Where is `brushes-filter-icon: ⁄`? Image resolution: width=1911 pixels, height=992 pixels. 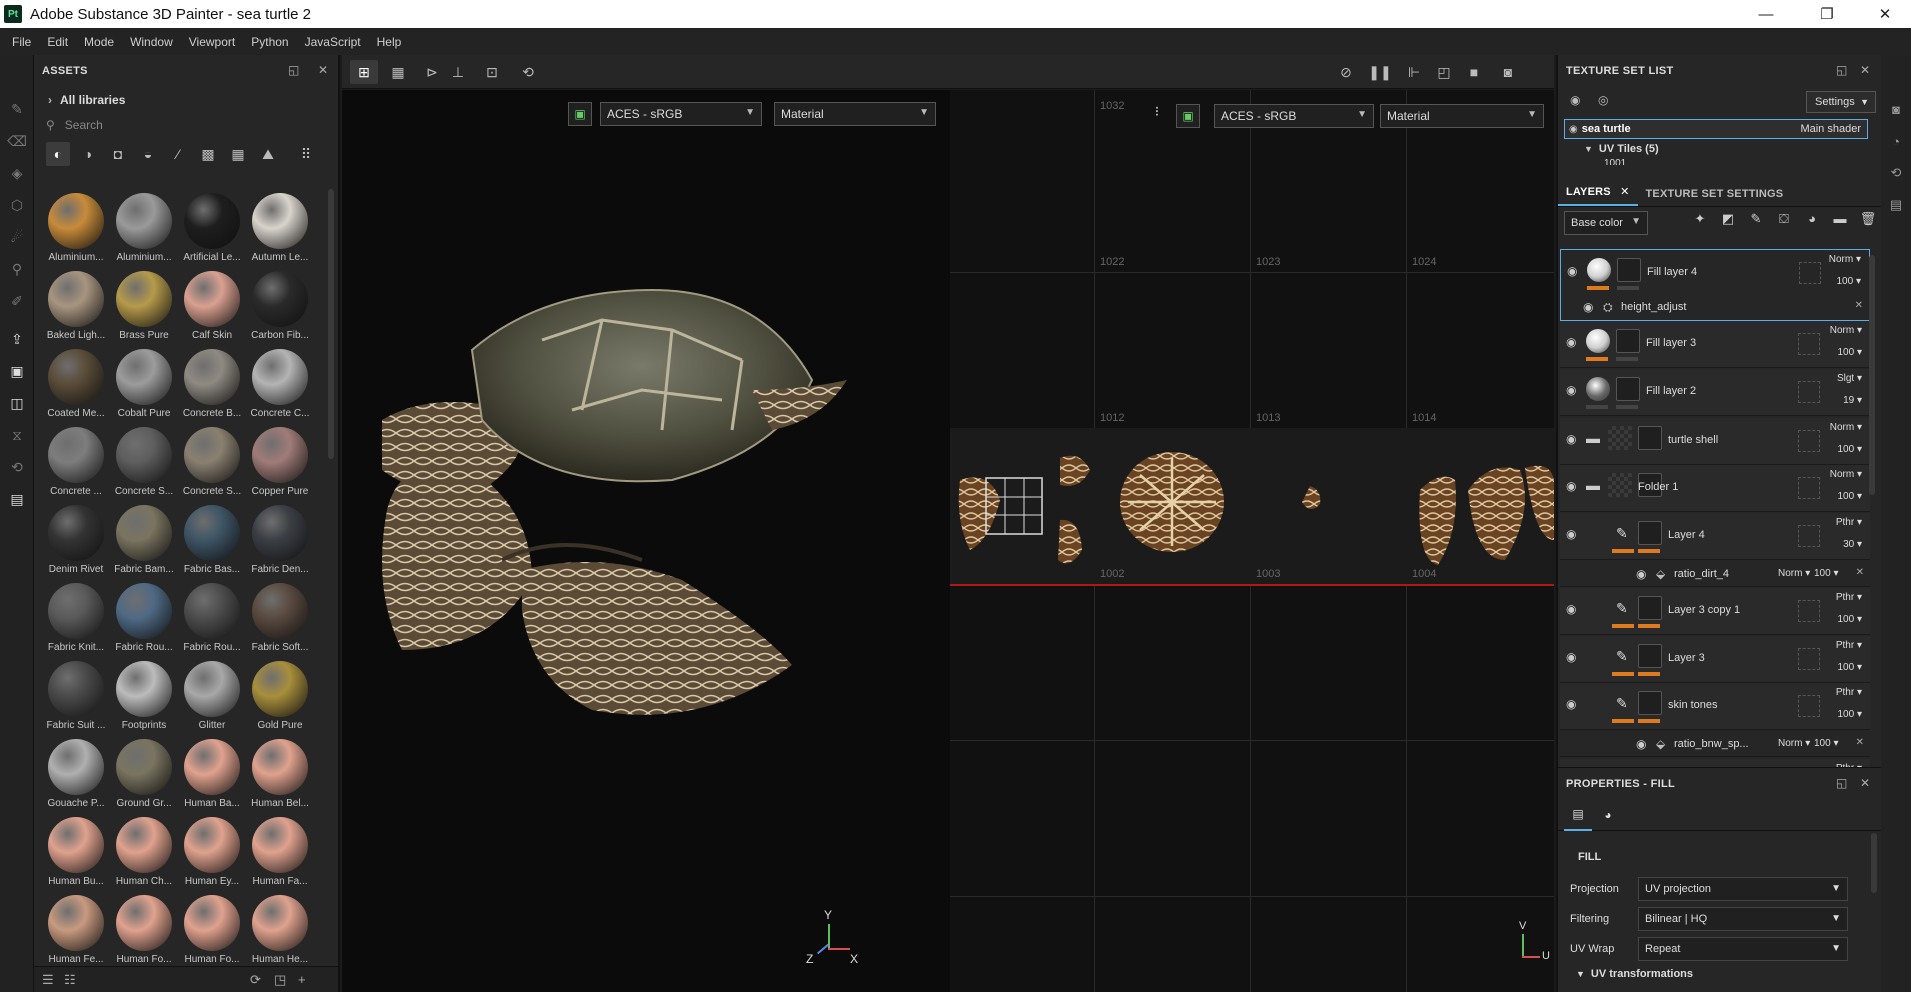
brushes-filter-icon: ⁄ is located at coordinates (178, 154).